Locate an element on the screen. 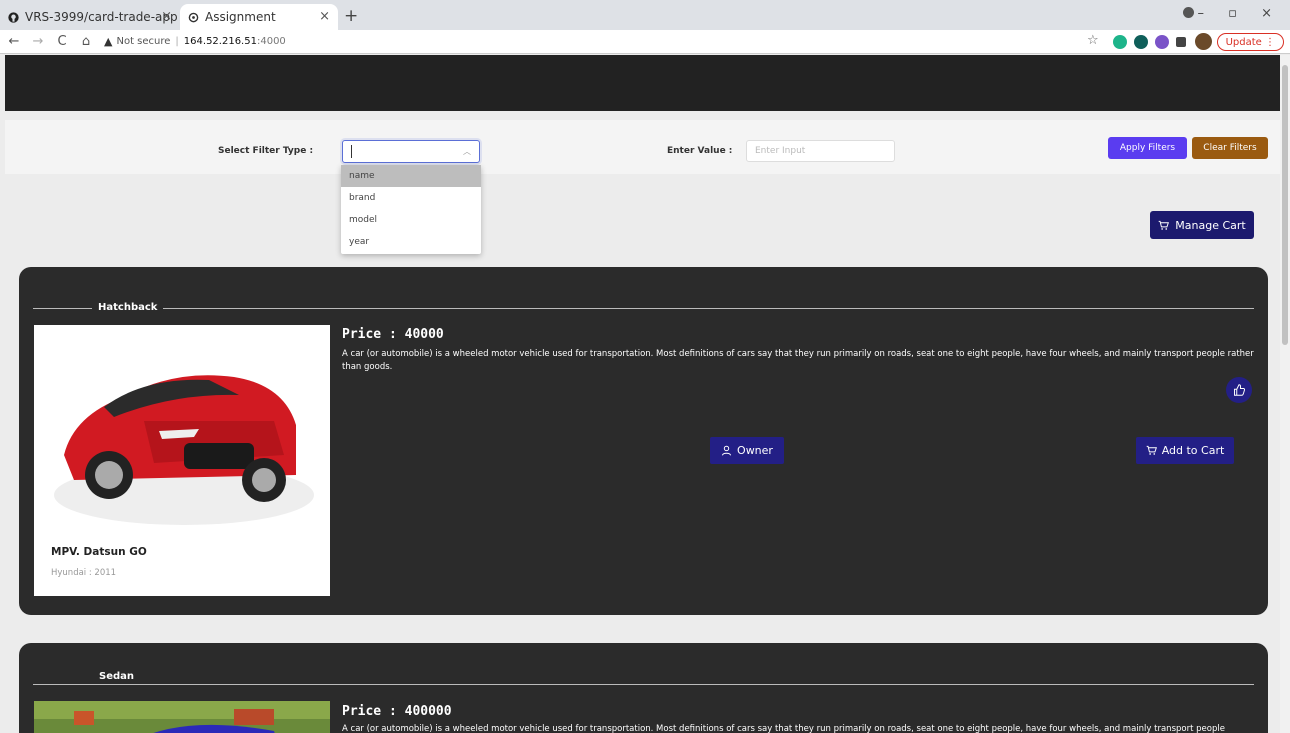 The height and width of the screenshot is (733, 1290). tab-assignment: Assignment × is located at coordinates (259, 17).